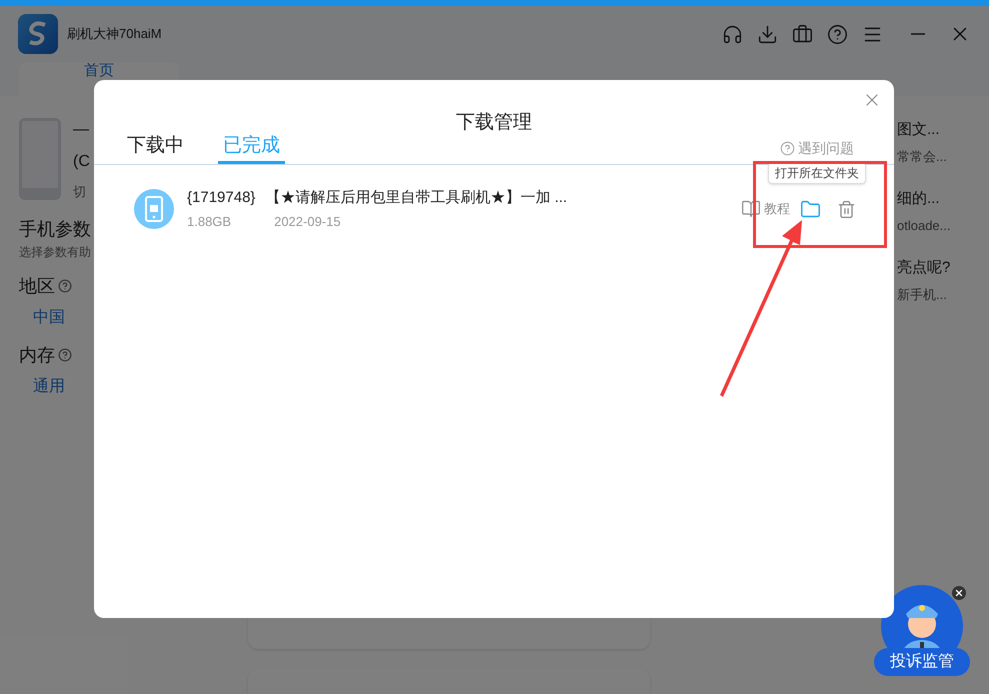 Image resolution: width=989 pixels, height=694 pixels. Describe the element at coordinates (209, 221) in the screenshot. I see `file-size: 1.88GB` at that location.